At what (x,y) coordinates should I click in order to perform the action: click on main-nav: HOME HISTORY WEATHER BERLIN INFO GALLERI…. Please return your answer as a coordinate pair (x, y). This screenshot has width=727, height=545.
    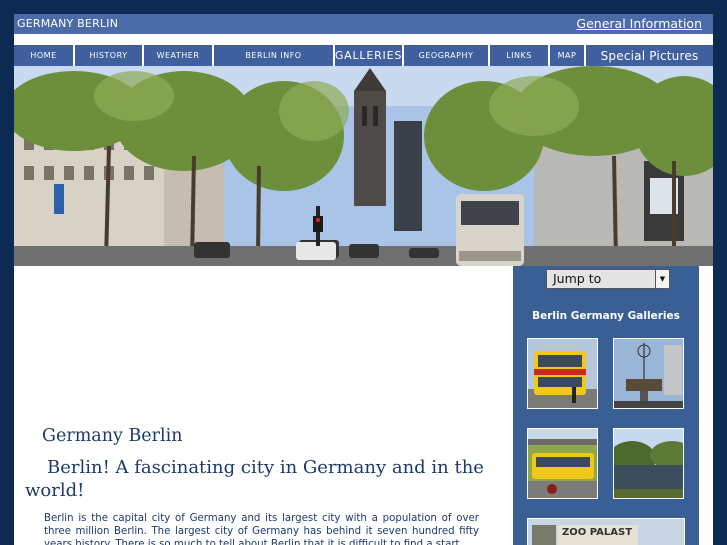
    Looking at the image, I should click on (363, 55).